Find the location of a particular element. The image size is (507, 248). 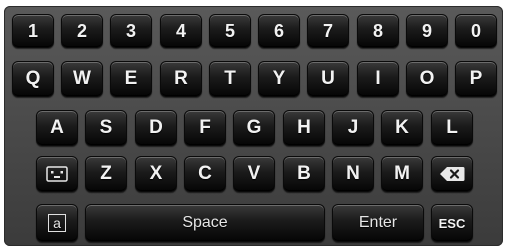

key-e: E is located at coordinates (131, 79).